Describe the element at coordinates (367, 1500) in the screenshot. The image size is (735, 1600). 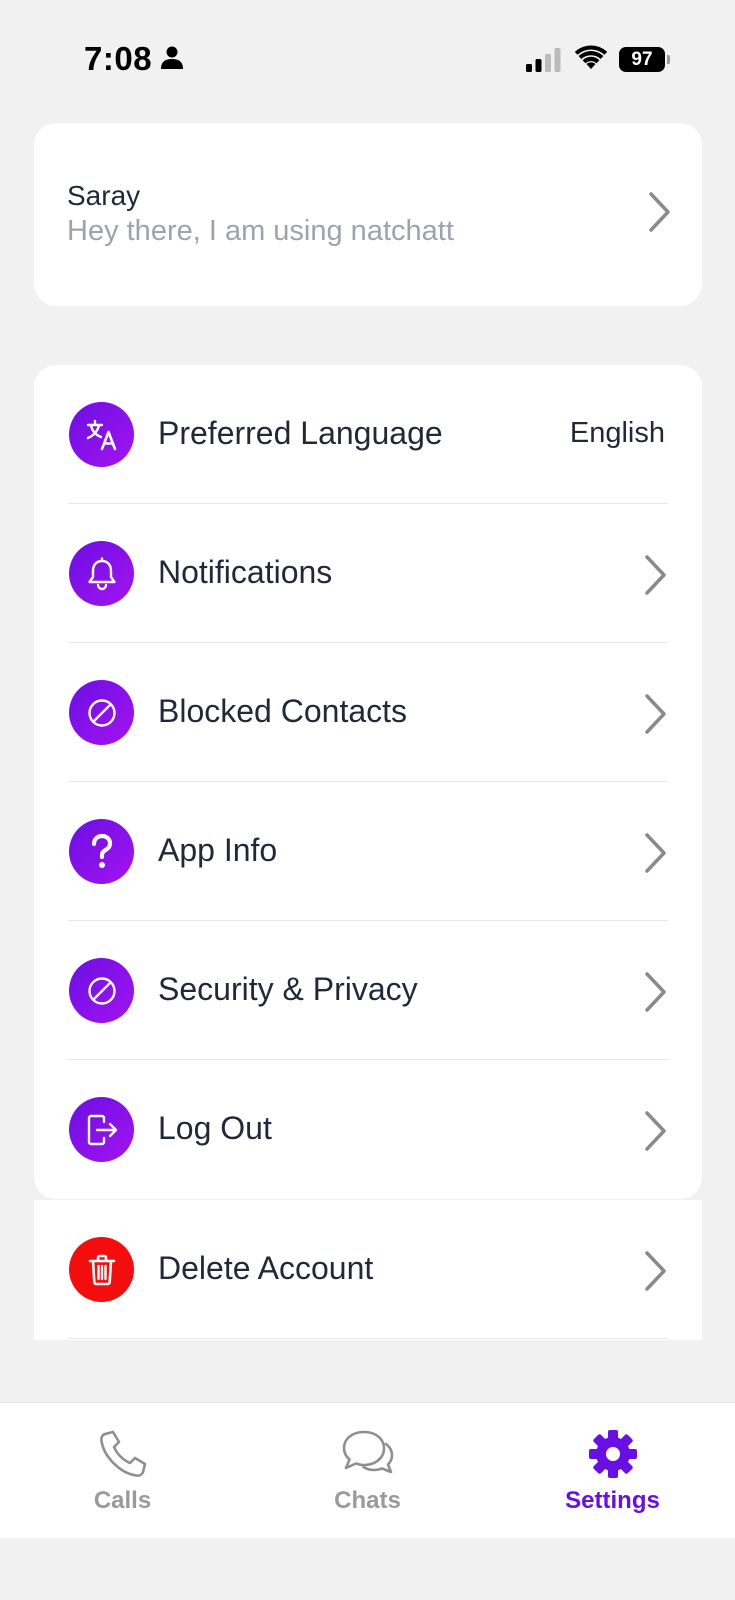
I see `tab-chats-label: Chats` at that location.